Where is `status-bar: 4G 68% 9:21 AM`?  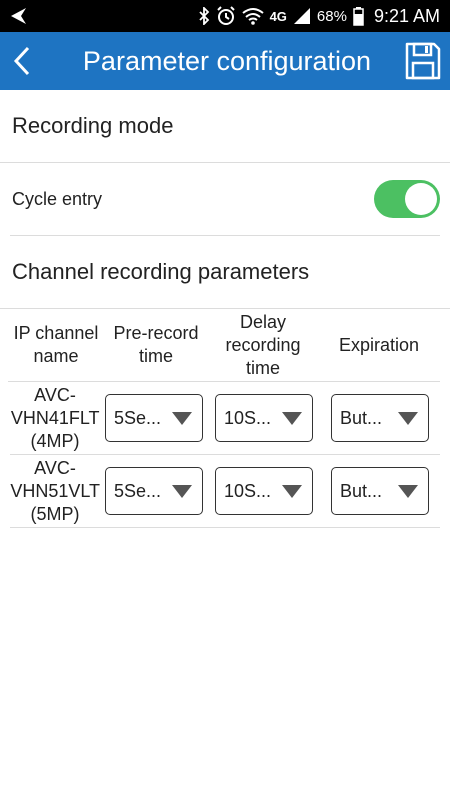 status-bar: 4G 68% 9:21 AM is located at coordinates (225, 16).